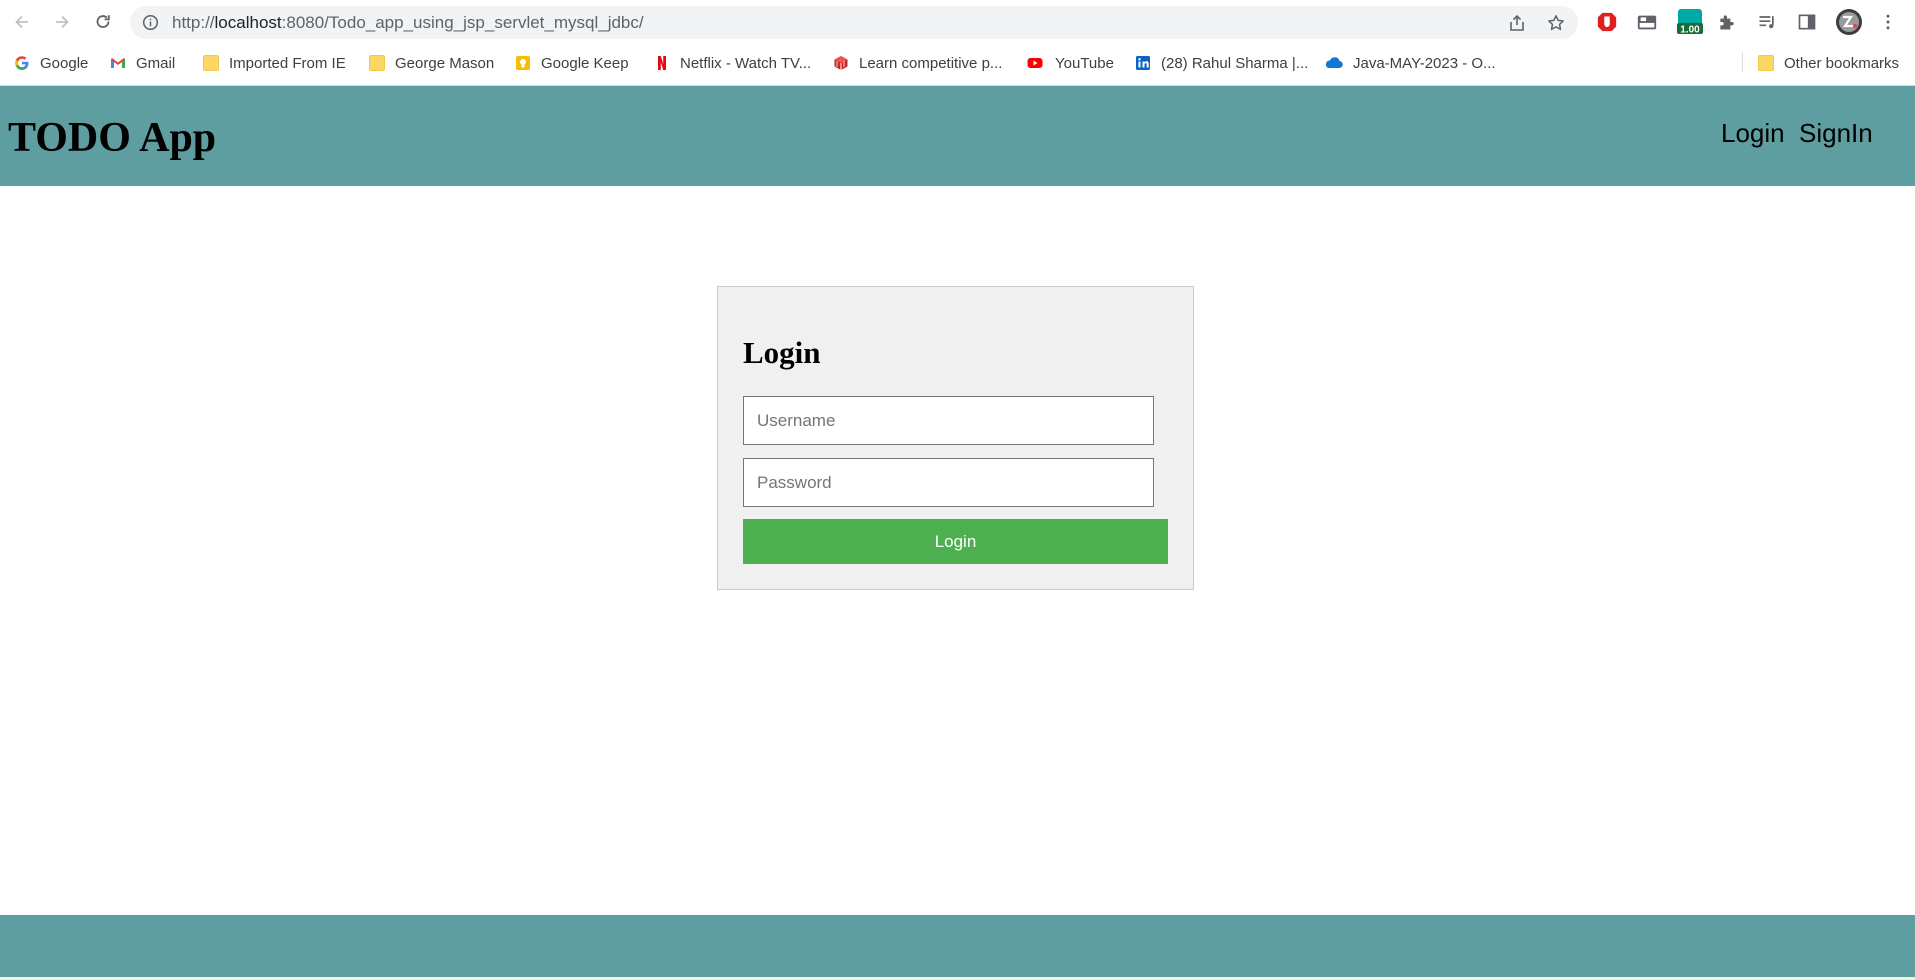 This screenshot has width=1915, height=980. Describe the element at coordinates (955, 541) in the screenshot. I see `login-submit-button: Login` at that location.